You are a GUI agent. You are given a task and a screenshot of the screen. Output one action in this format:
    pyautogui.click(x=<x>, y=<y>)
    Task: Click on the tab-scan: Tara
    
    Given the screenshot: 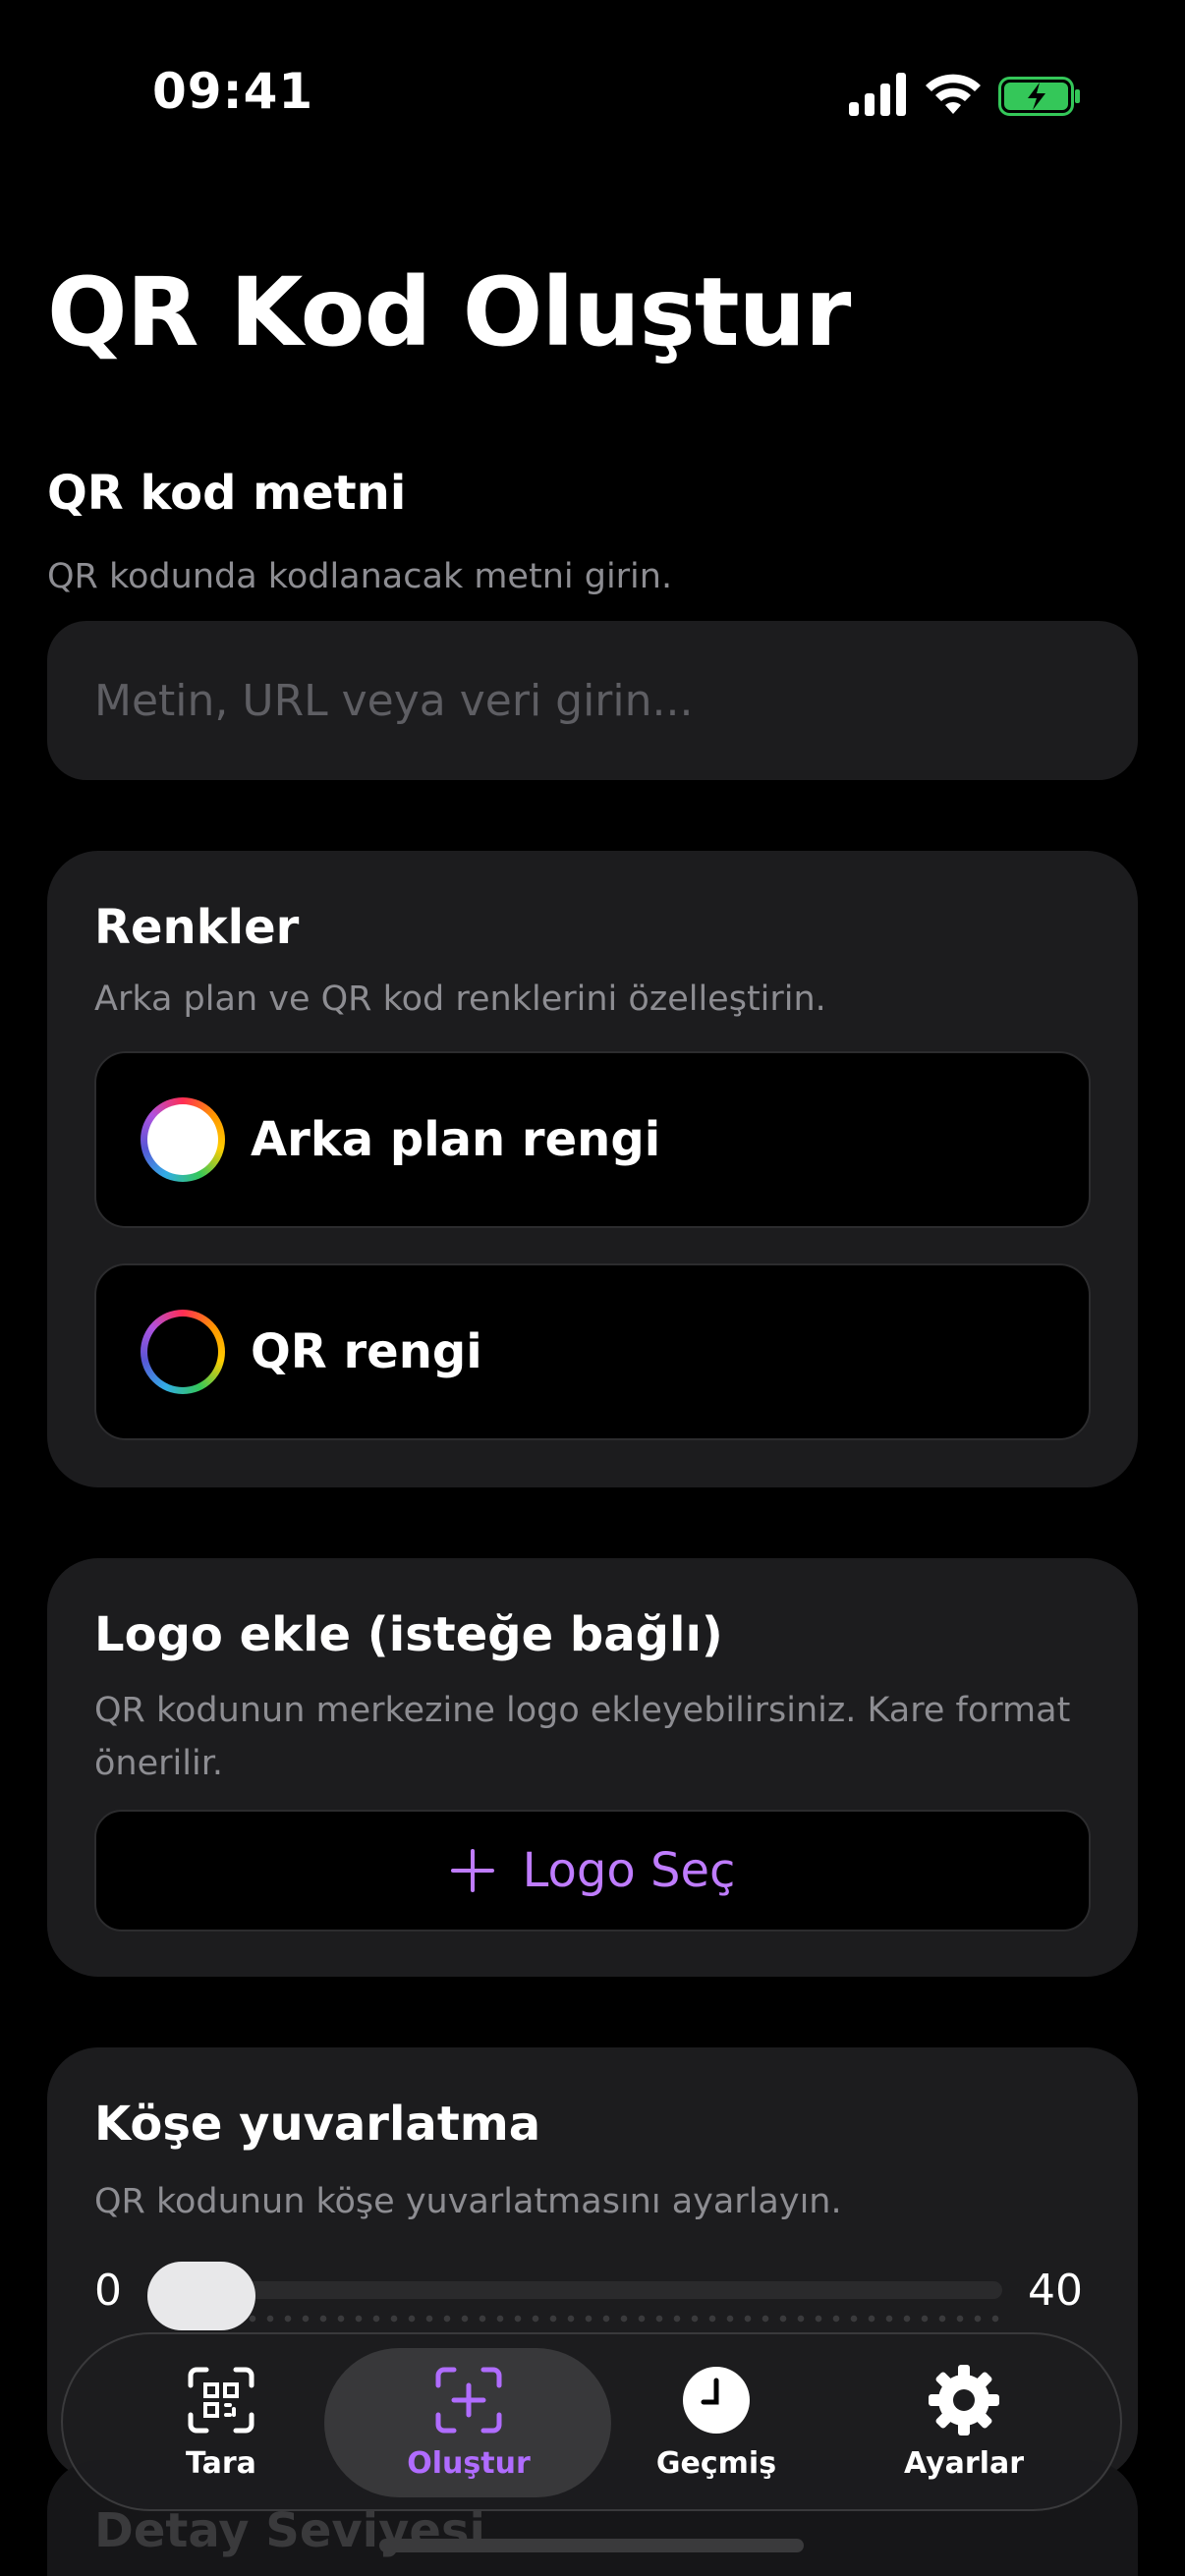 What is the action you would take?
    pyautogui.click(x=222, y=2421)
    